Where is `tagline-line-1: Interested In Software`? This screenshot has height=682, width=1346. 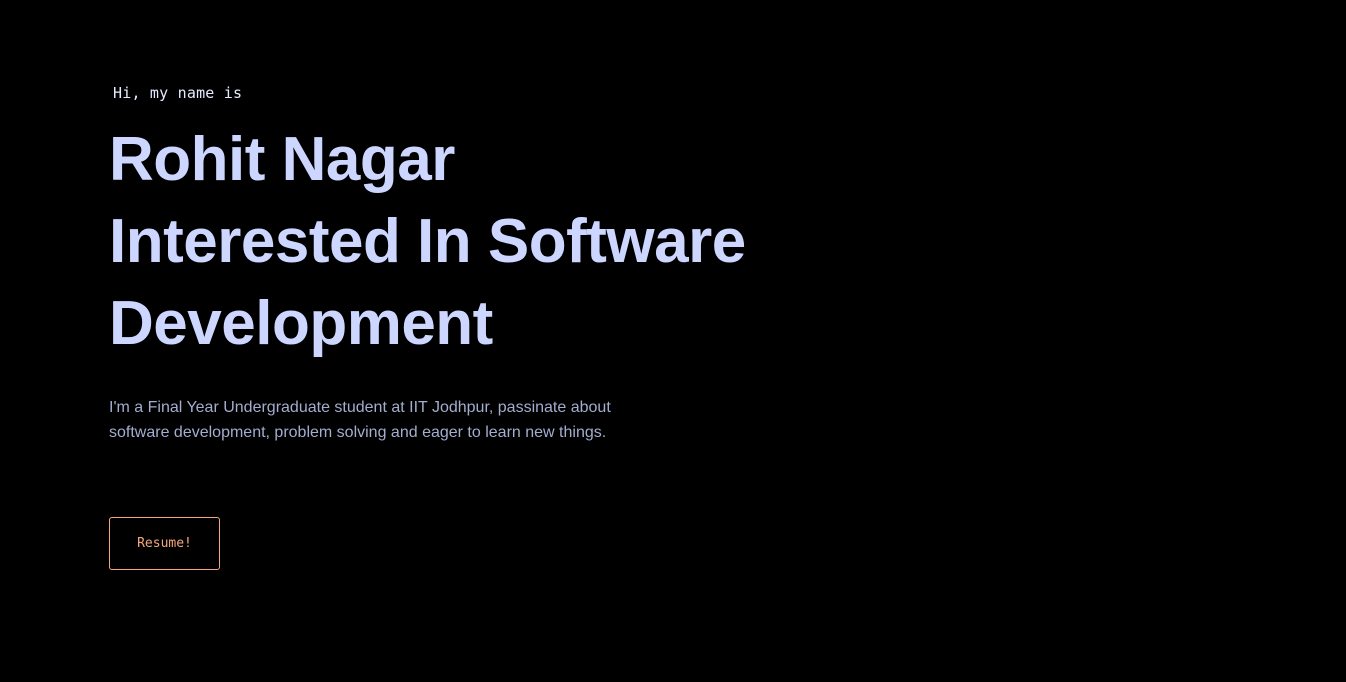 tagline-line-1: Interested In Software is located at coordinates (427, 241).